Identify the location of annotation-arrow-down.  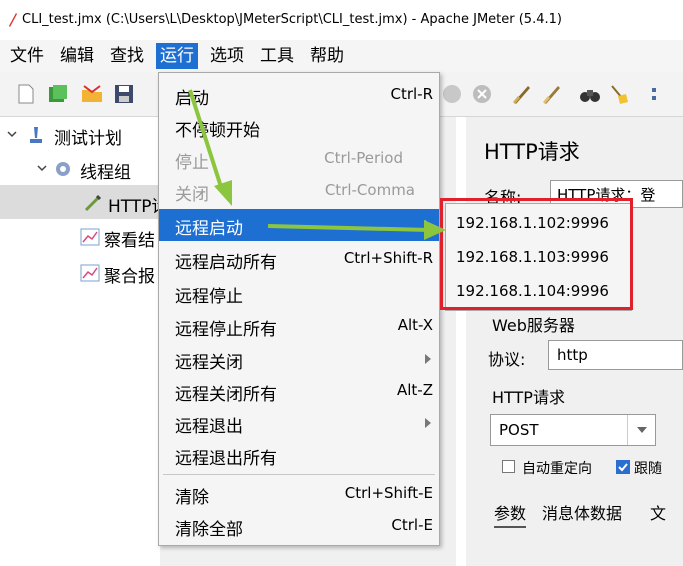
(210, 147).